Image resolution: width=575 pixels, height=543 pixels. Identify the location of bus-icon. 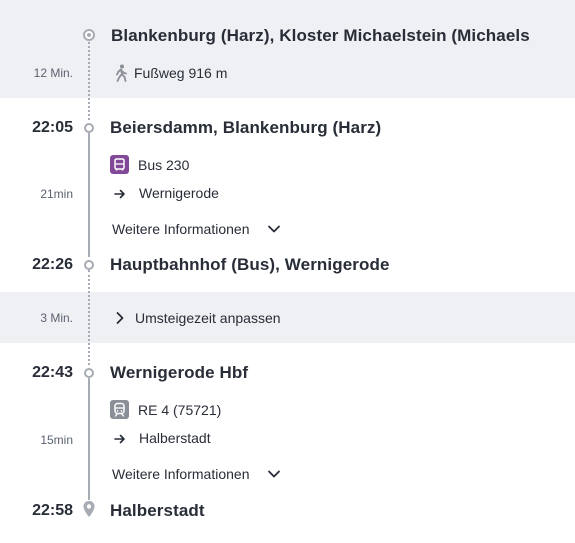
(119, 164).